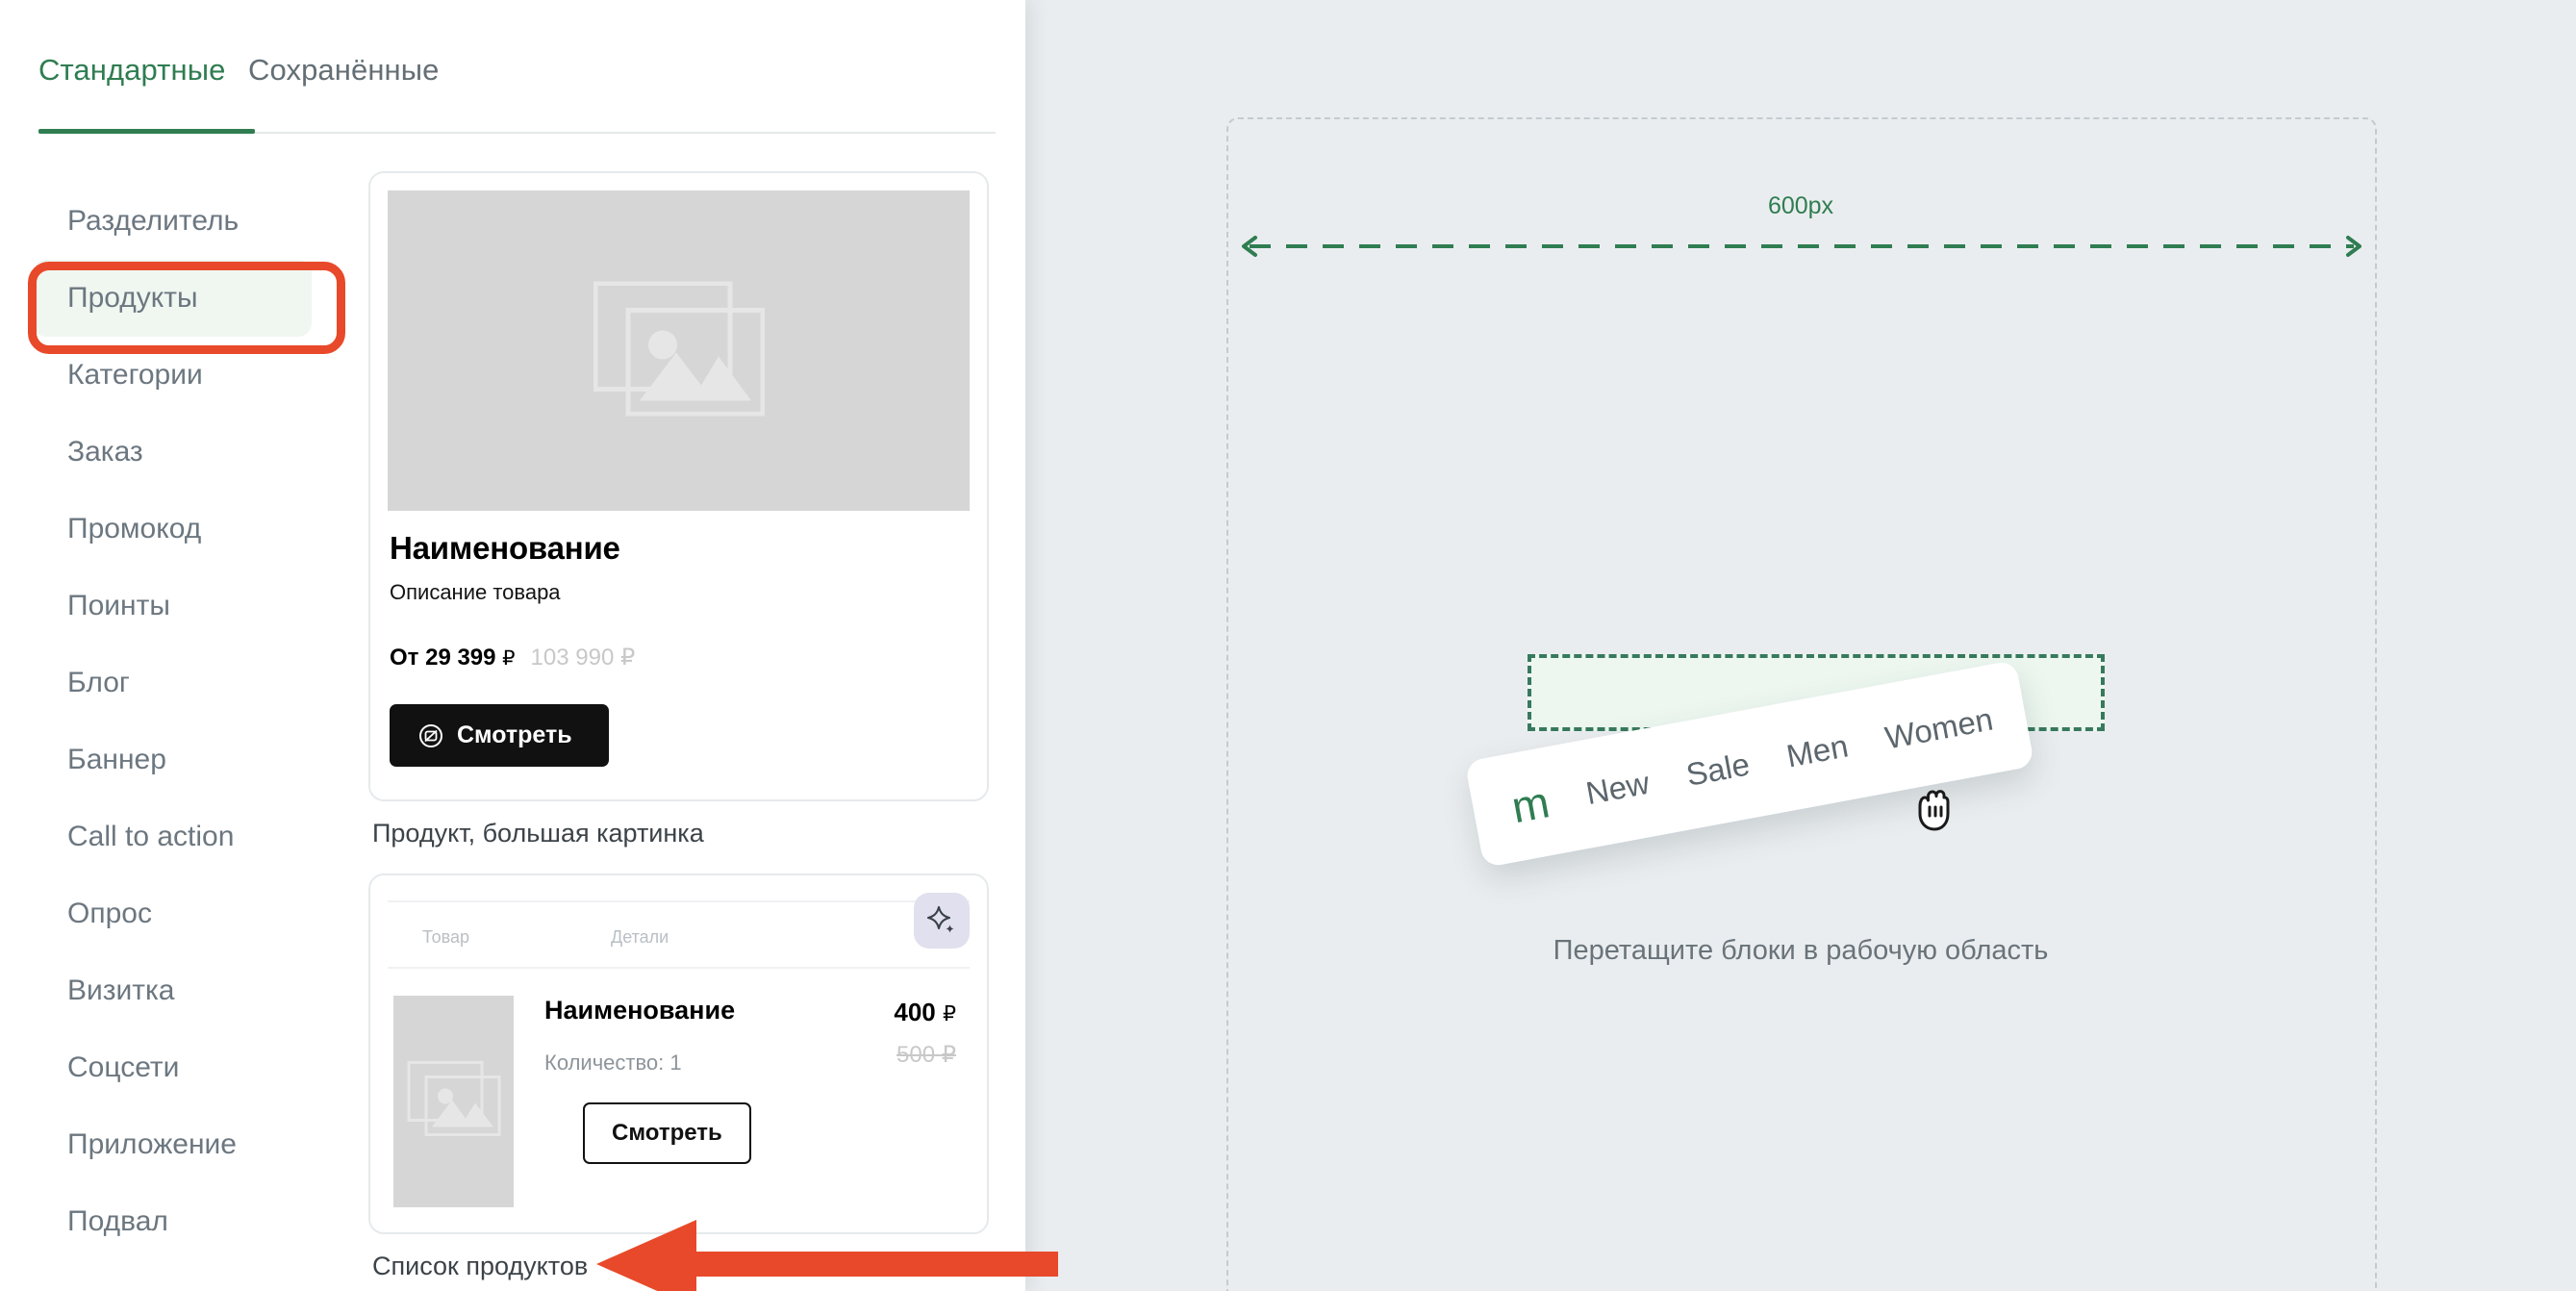 The height and width of the screenshot is (1291, 2576). Describe the element at coordinates (1935, 812) in the screenshot. I see `grabbing-hand-cursor` at that location.